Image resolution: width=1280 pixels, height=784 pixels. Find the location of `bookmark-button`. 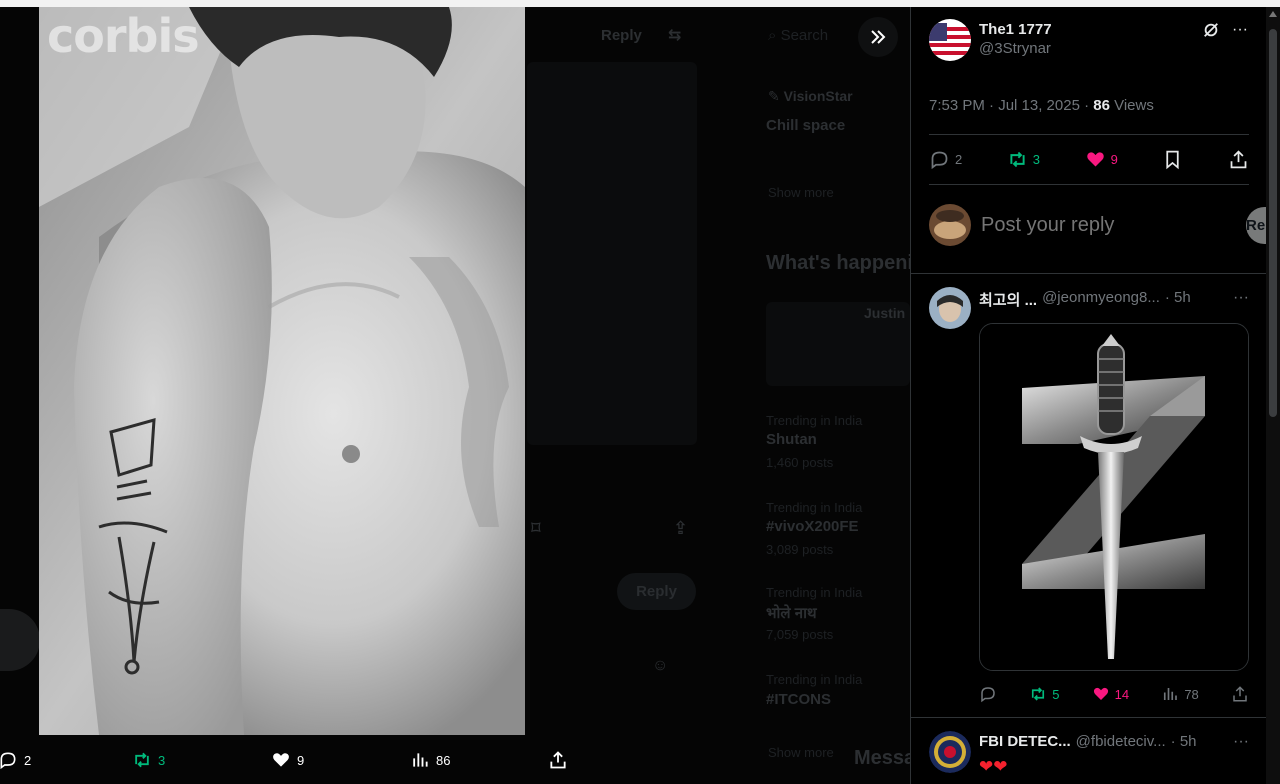

bookmark-button is located at coordinates (1172, 159).